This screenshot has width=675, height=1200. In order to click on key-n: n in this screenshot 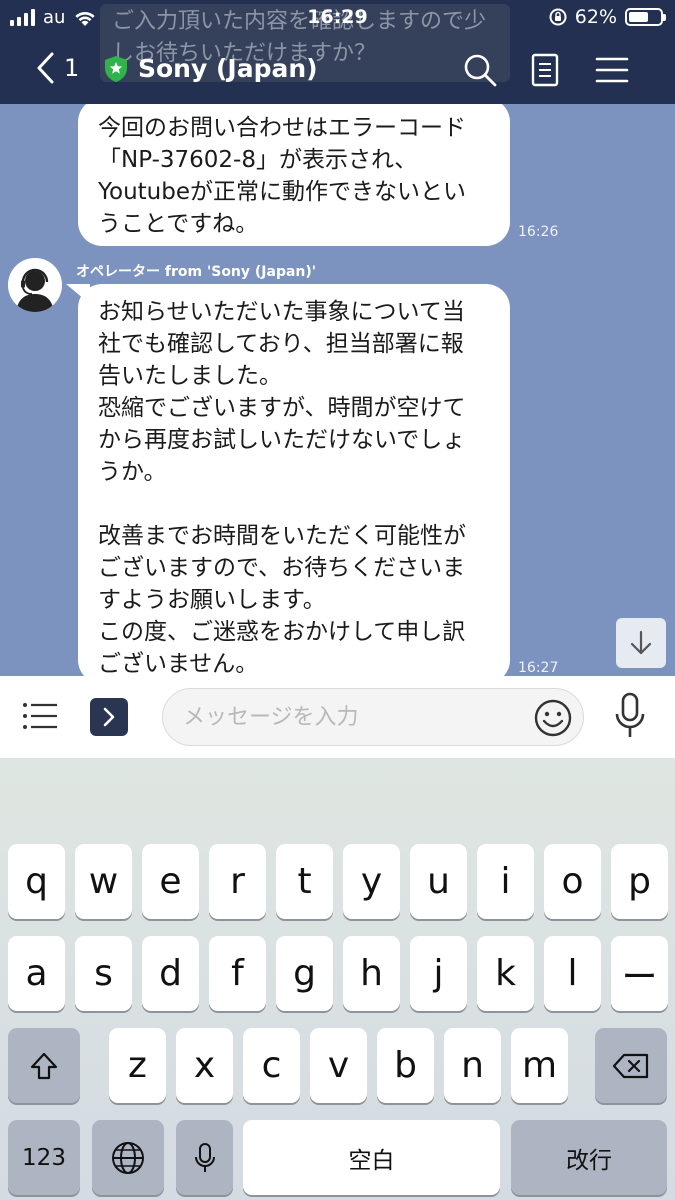, I will do `click(472, 1065)`.